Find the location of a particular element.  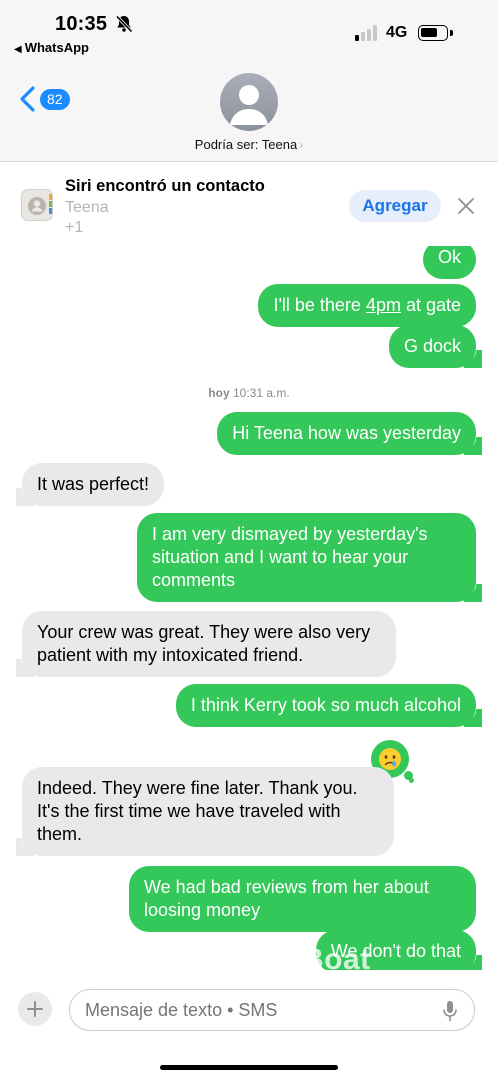

crying-face-emoji-icon is located at coordinates (390, 759).